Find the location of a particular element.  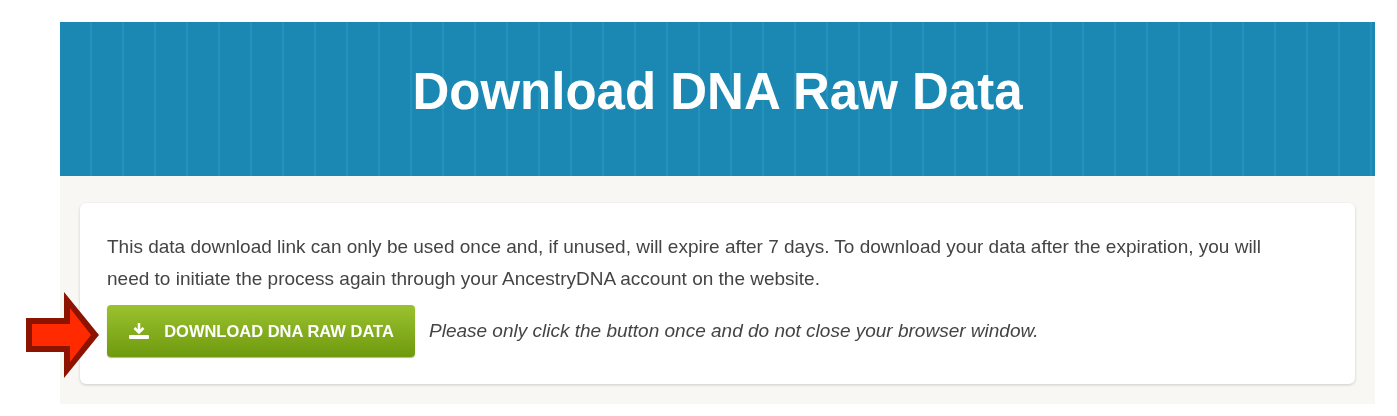

download-icon is located at coordinates (139, 331).